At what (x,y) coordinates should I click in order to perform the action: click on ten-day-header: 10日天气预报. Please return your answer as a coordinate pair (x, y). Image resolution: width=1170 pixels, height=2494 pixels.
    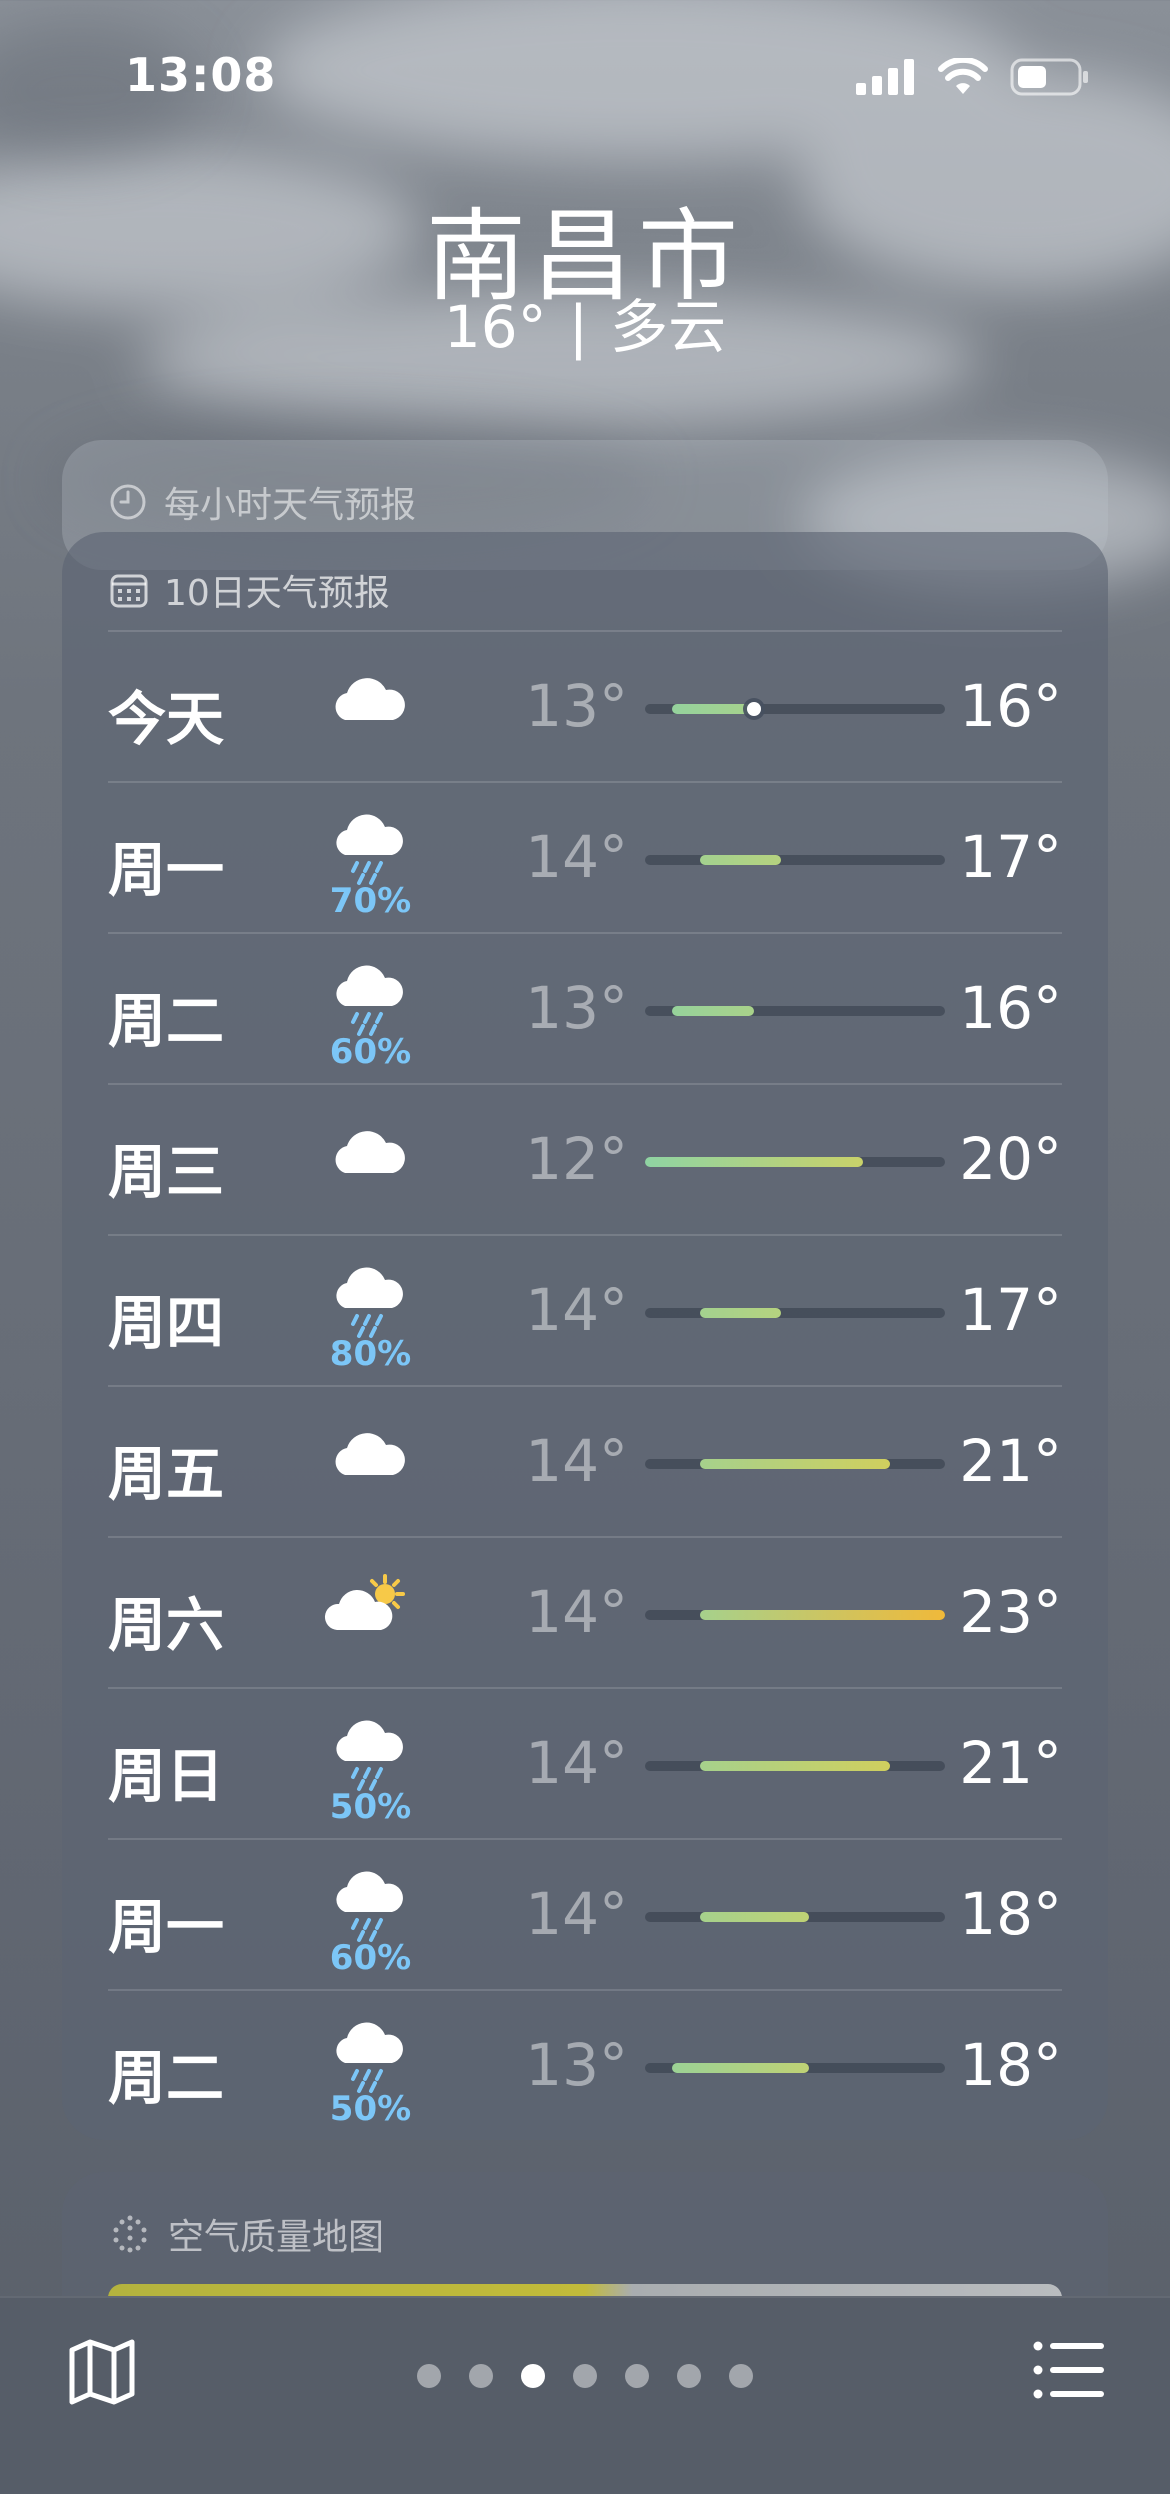
    Looking at the image, I should click on (250, 590).